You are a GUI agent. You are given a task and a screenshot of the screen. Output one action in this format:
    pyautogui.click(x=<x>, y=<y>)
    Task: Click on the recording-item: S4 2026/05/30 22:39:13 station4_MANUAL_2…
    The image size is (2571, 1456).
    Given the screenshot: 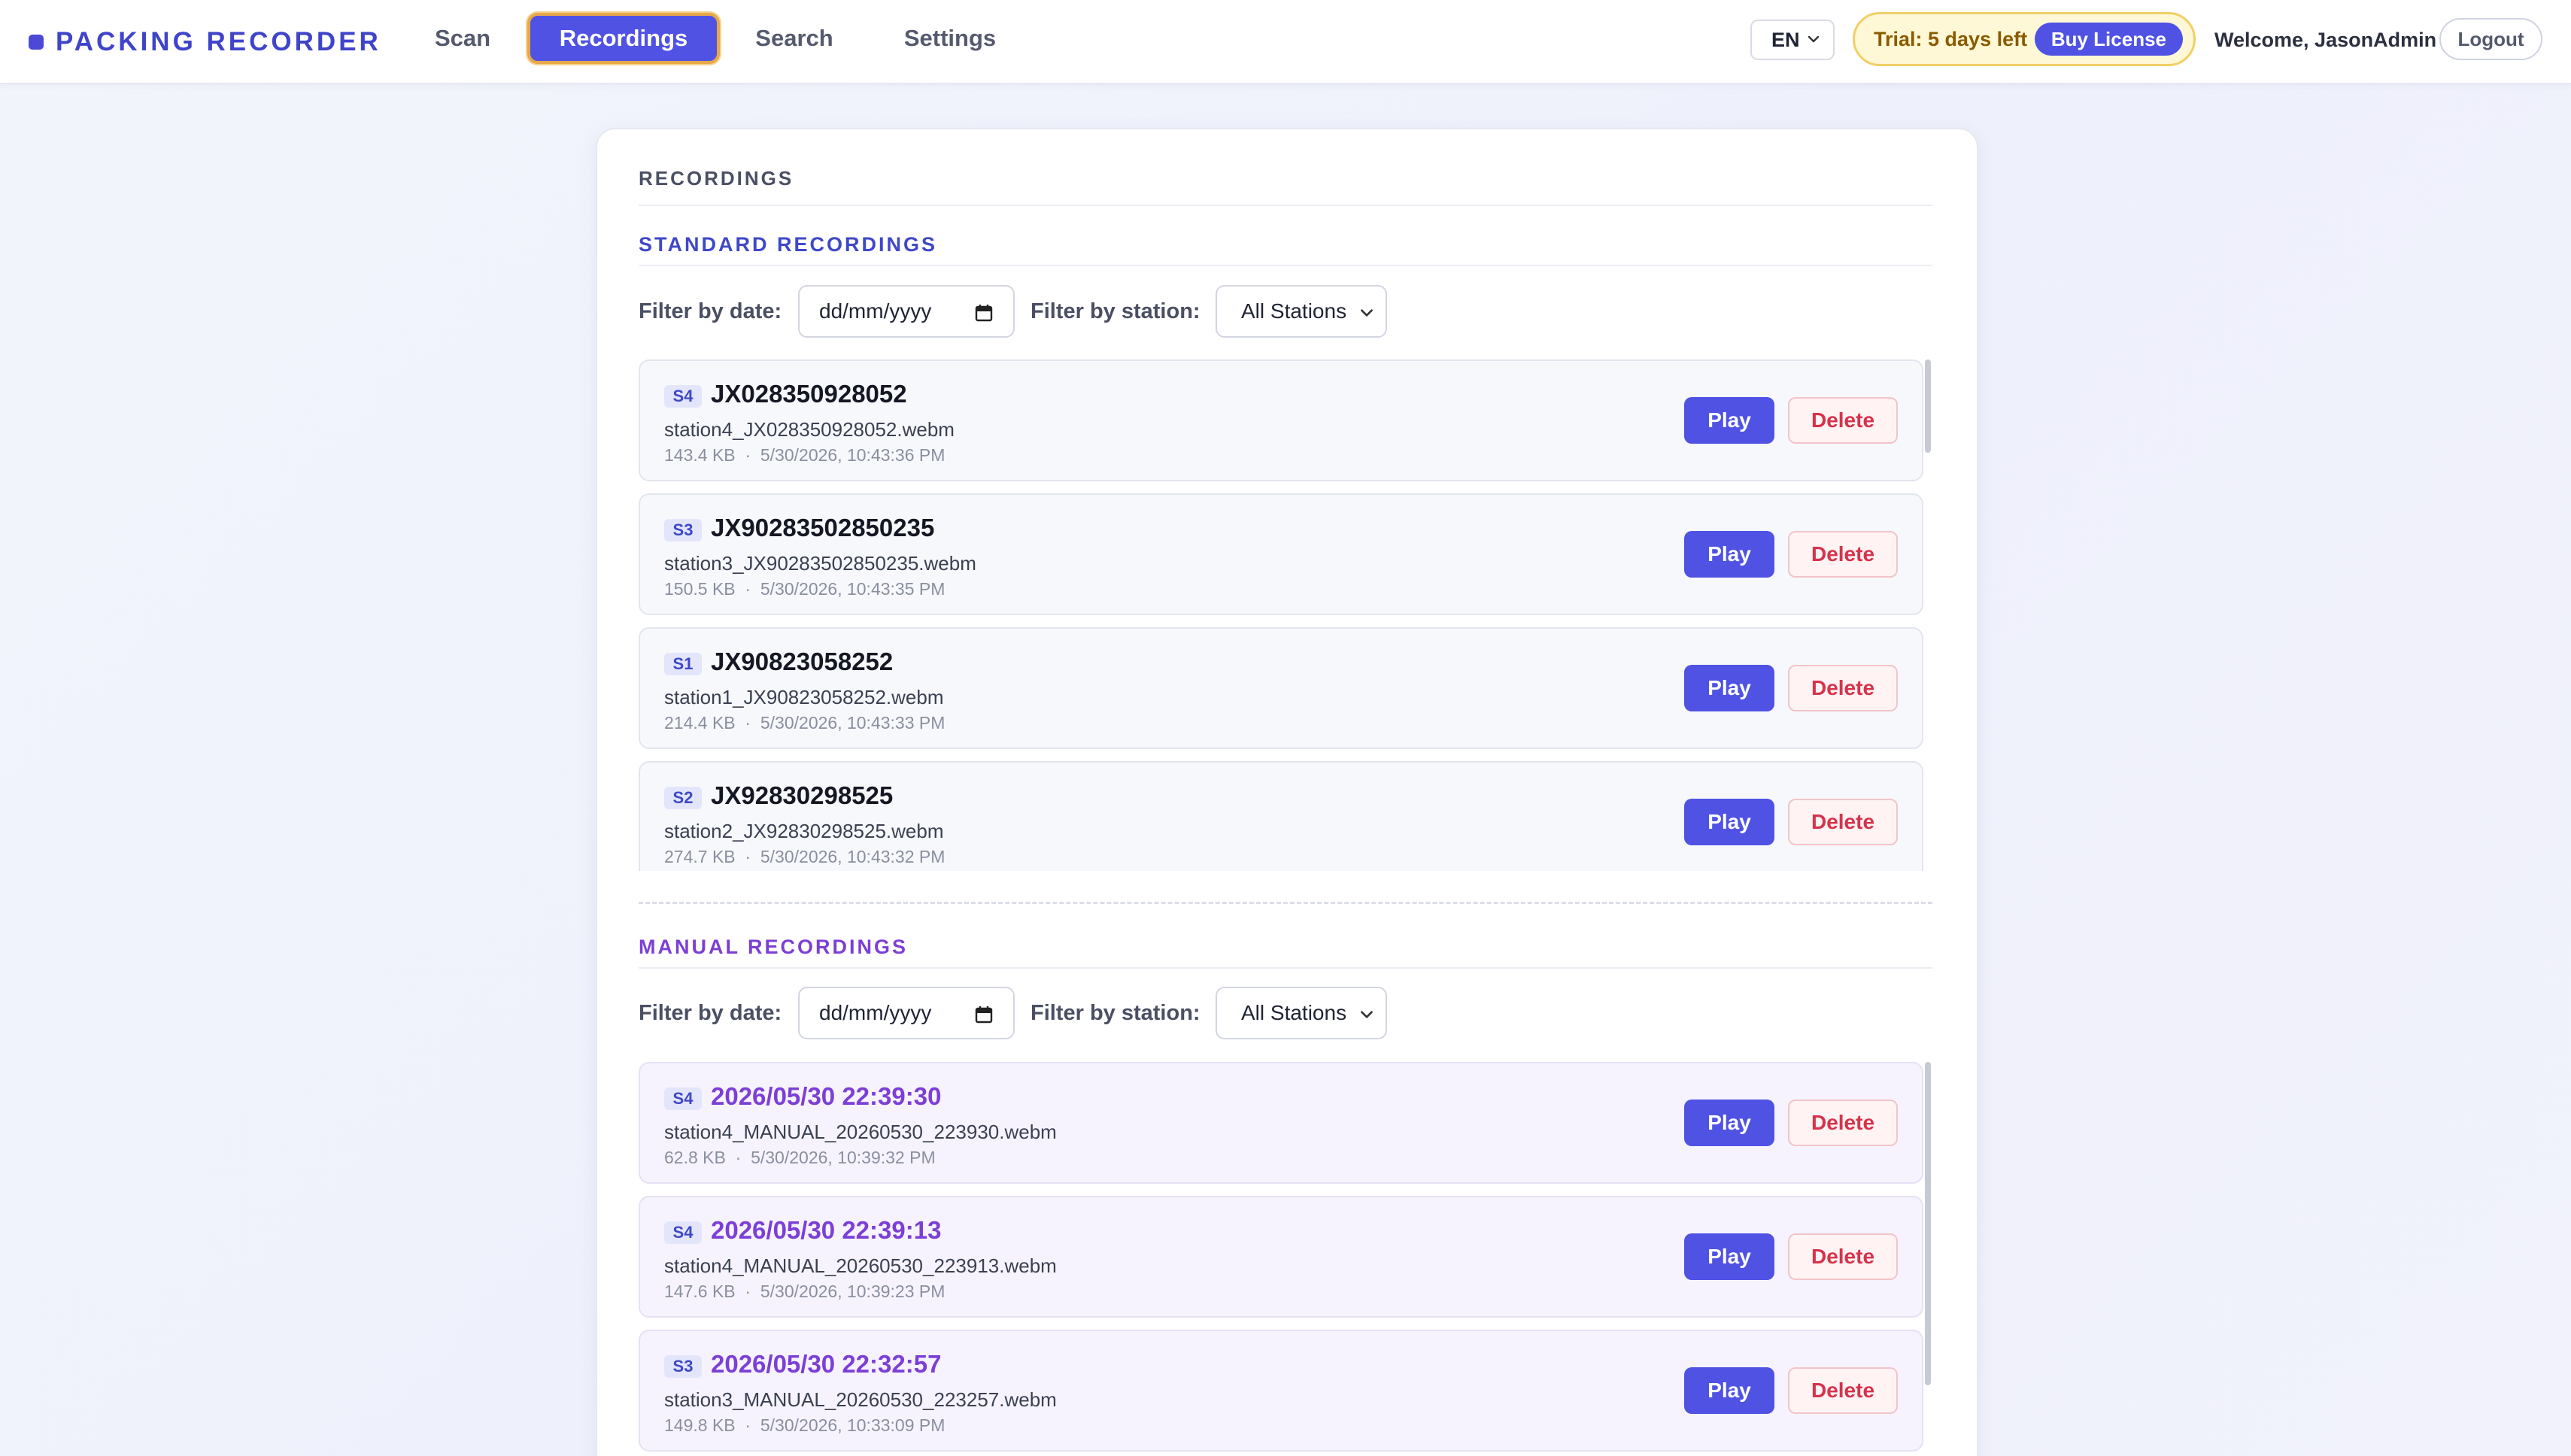 What is the action you would take?
    pyautogui.click(x=1281, y=1257)
    